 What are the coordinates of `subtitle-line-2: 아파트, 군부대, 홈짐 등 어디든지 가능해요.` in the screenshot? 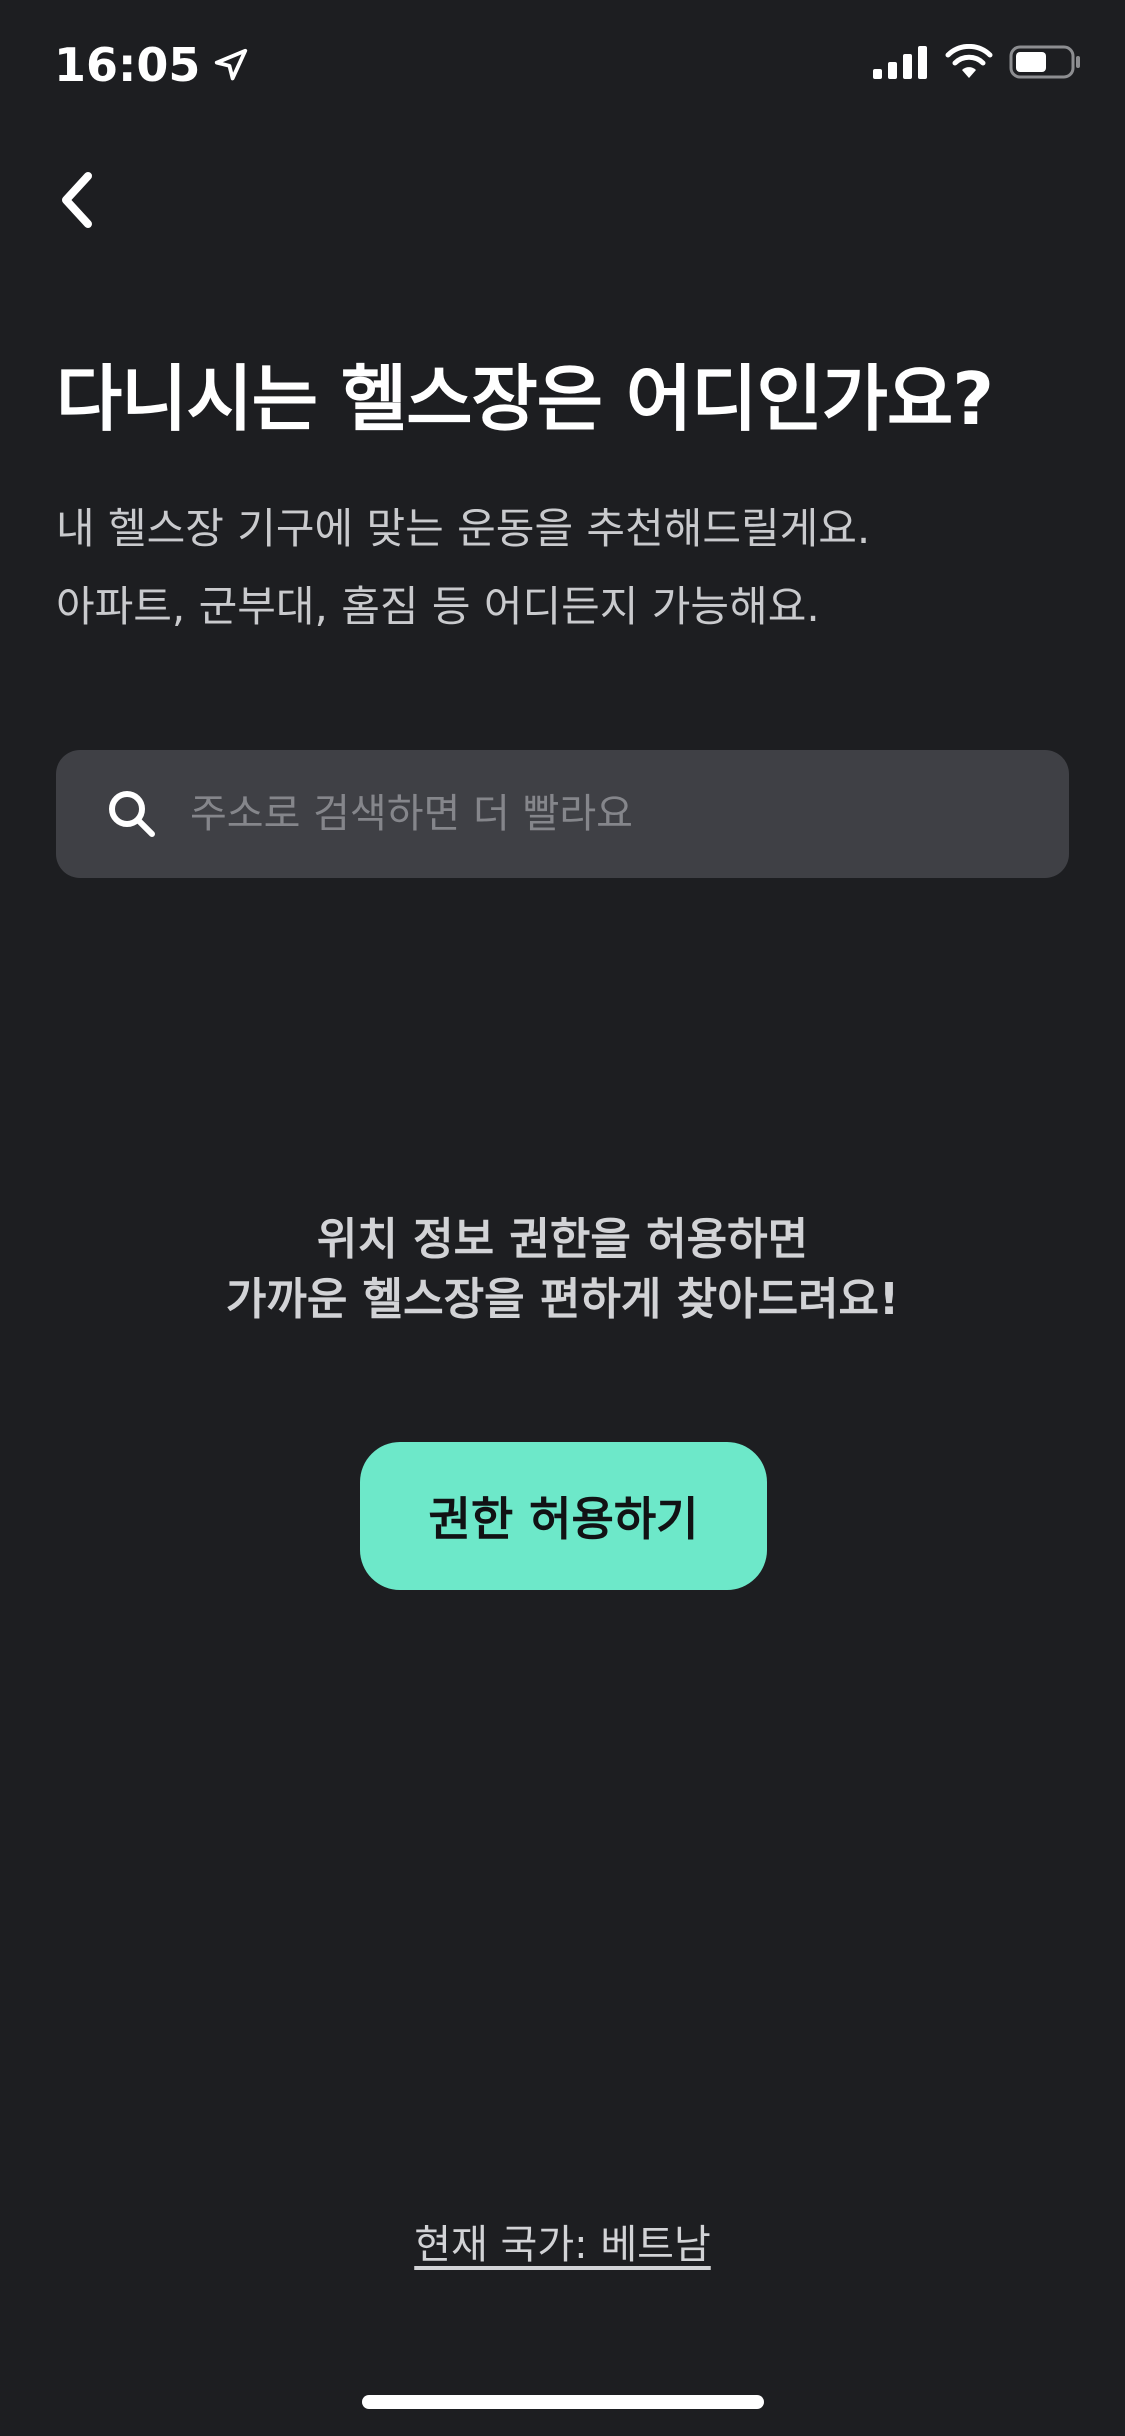 It's located at (438, 606).